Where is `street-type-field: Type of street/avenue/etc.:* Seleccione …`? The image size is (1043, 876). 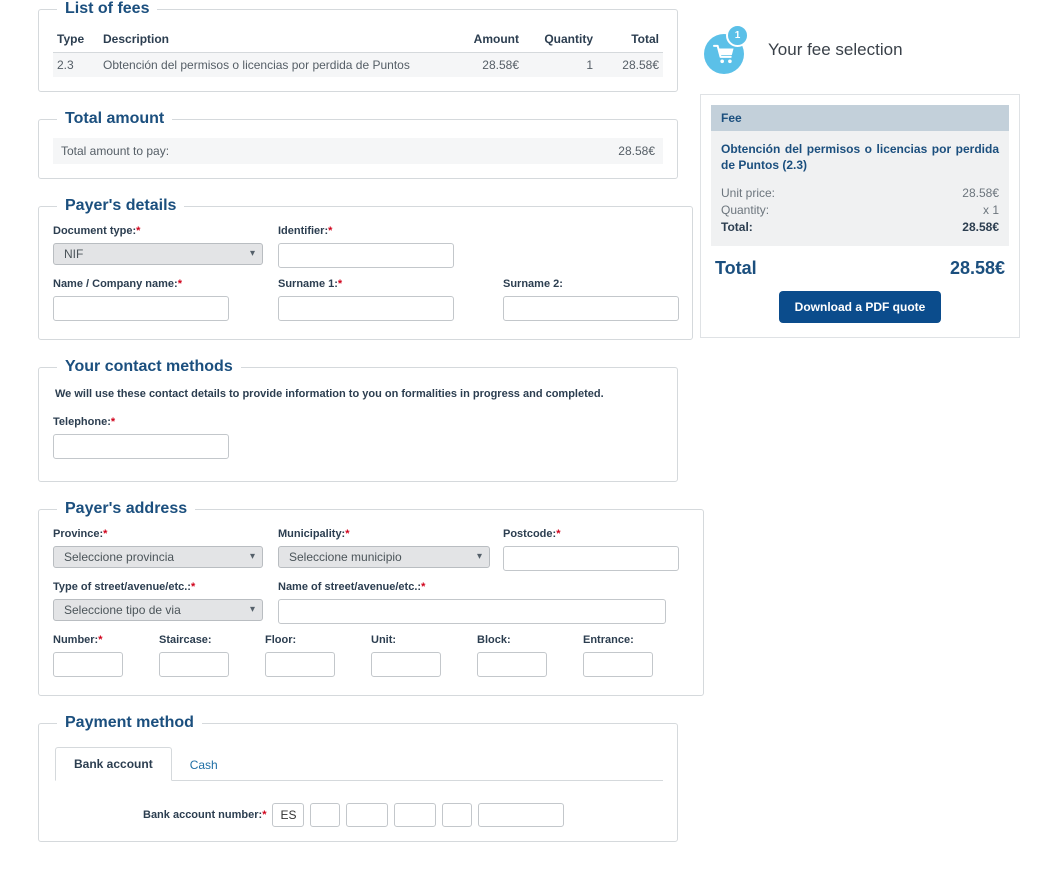 street-type-field: Type of street/avenue/etc.:* Seleccione … is located at coordinates (158, 602).